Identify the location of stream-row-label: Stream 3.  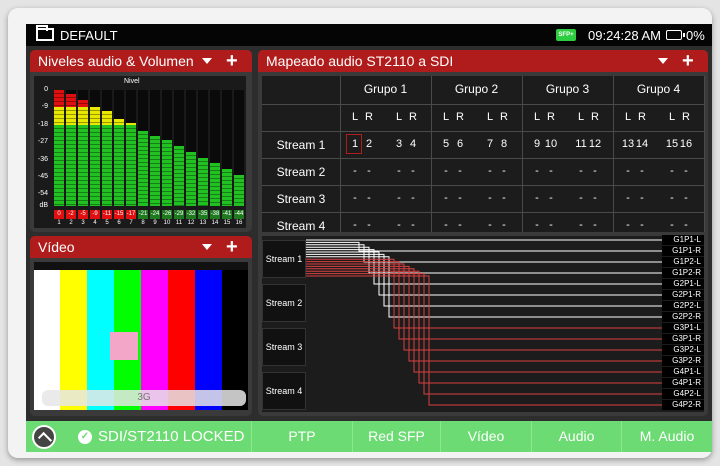
(301, 199).